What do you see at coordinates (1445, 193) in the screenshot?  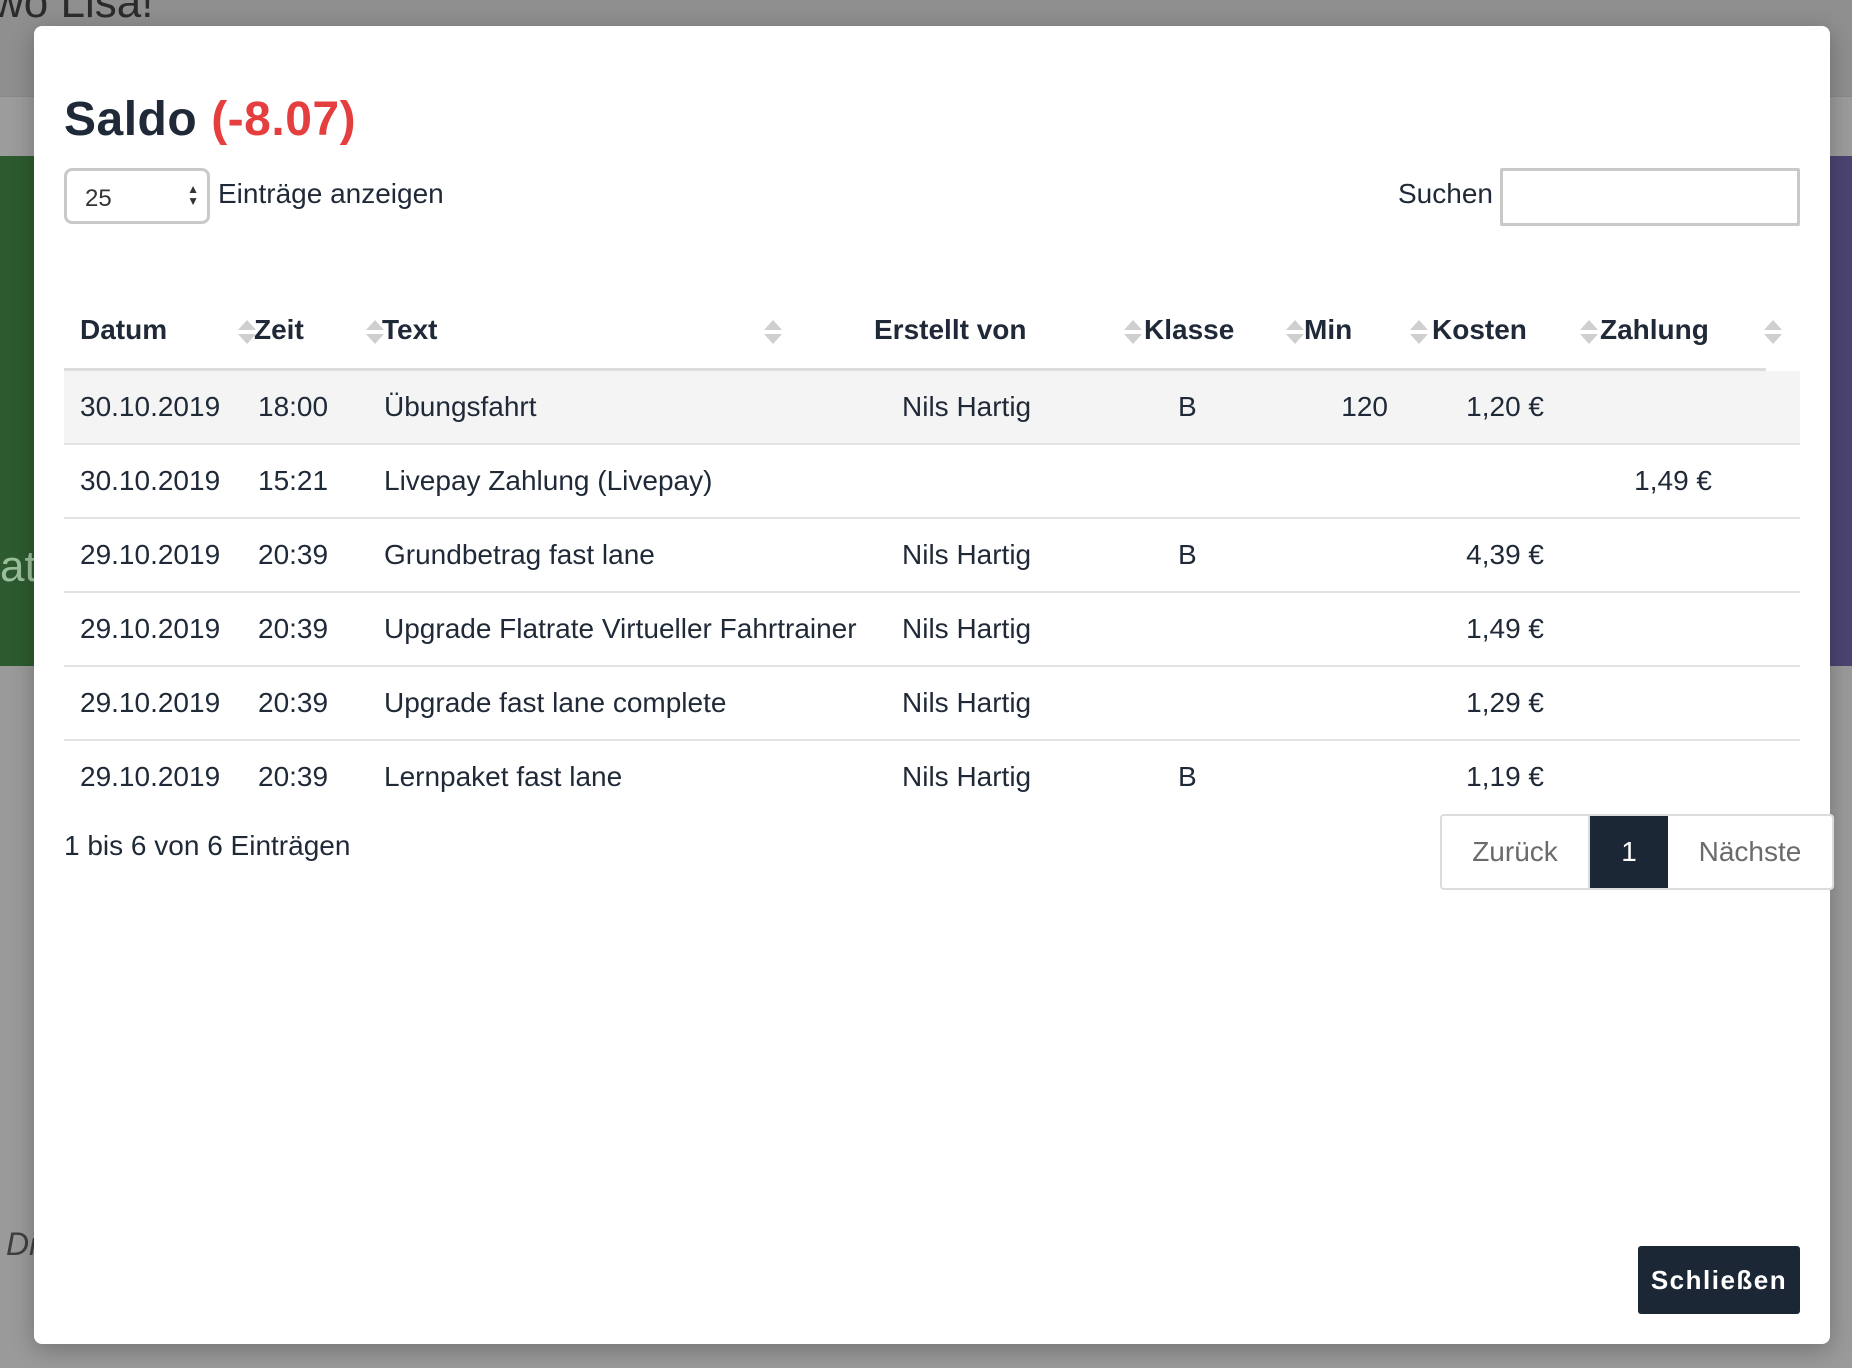 I see `search-label: Suchen` at bounding box center [1445, 193].